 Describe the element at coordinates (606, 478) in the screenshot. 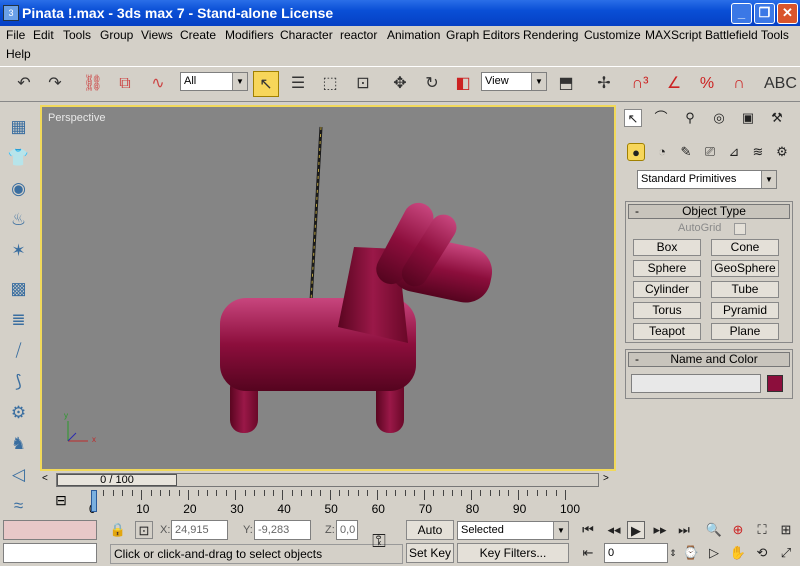

I see `time-next-arrow-icon: >` at that location.